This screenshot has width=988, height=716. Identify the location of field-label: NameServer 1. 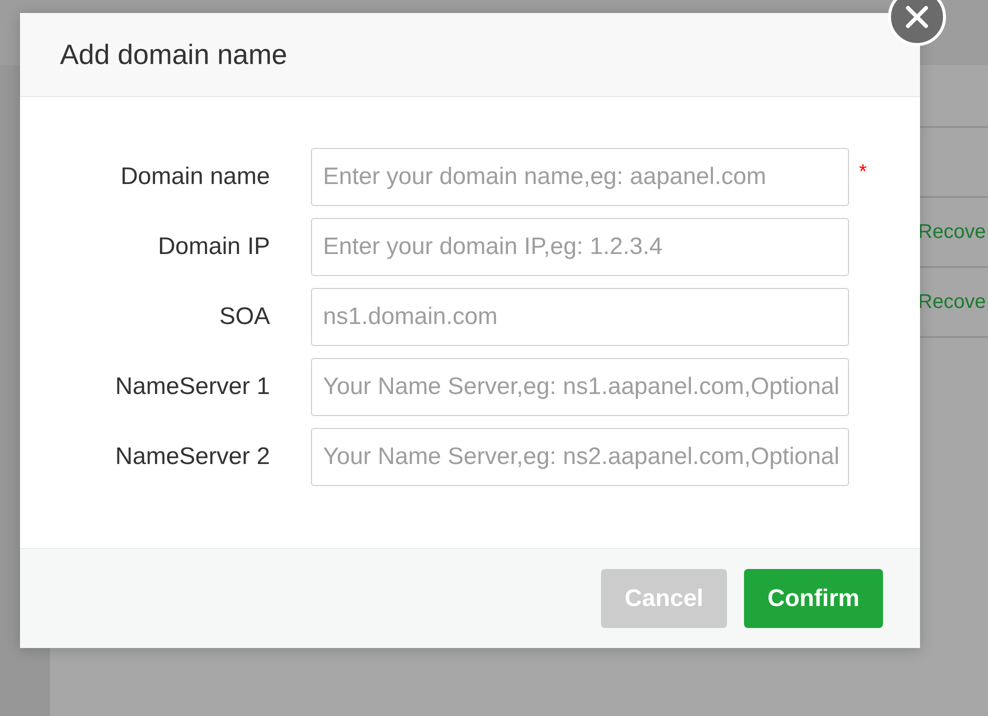
(192, 387).